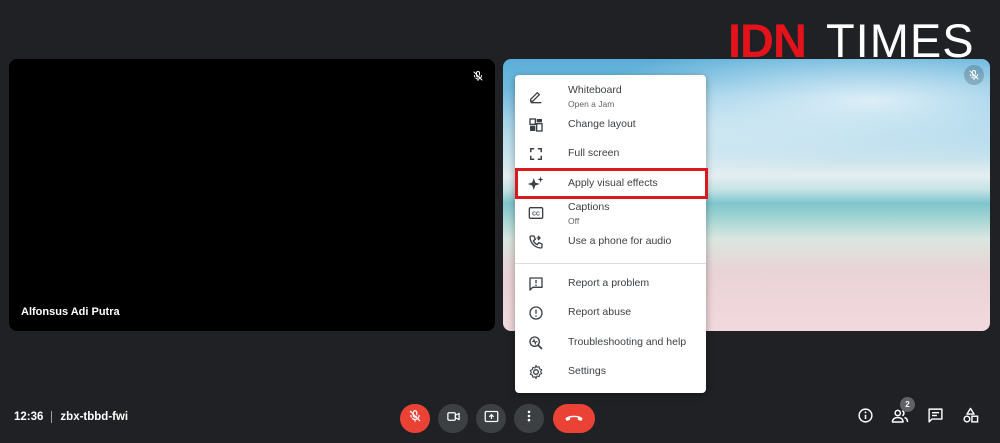 The image size is (1000, 443). Describe the element at coordinates (595, 90) in the screenshot. I see `menu-item-label: Whiteboard` at that location.